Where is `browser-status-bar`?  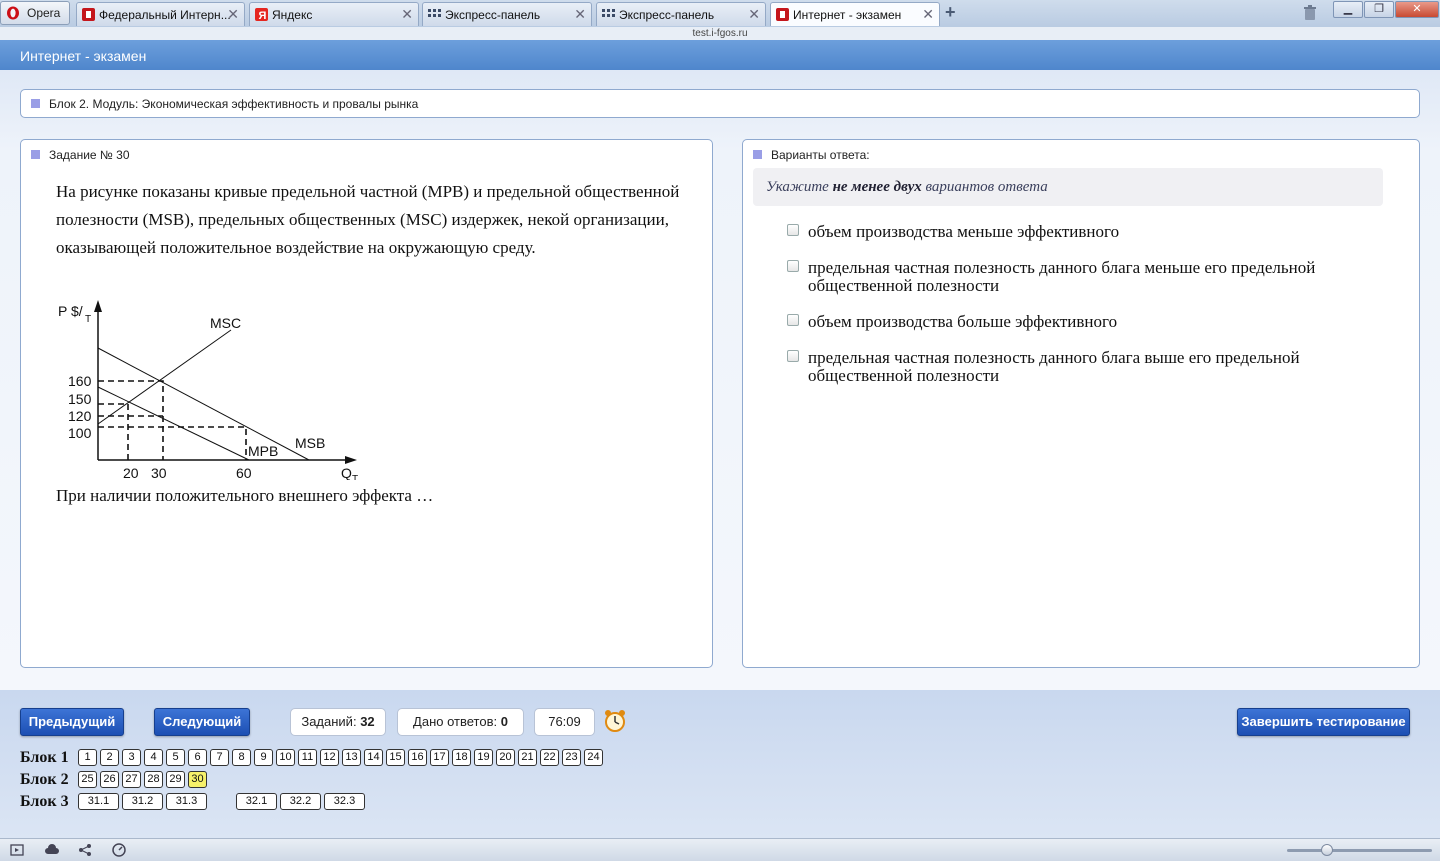
browser-status-bar is located at coordinates (720, 849).